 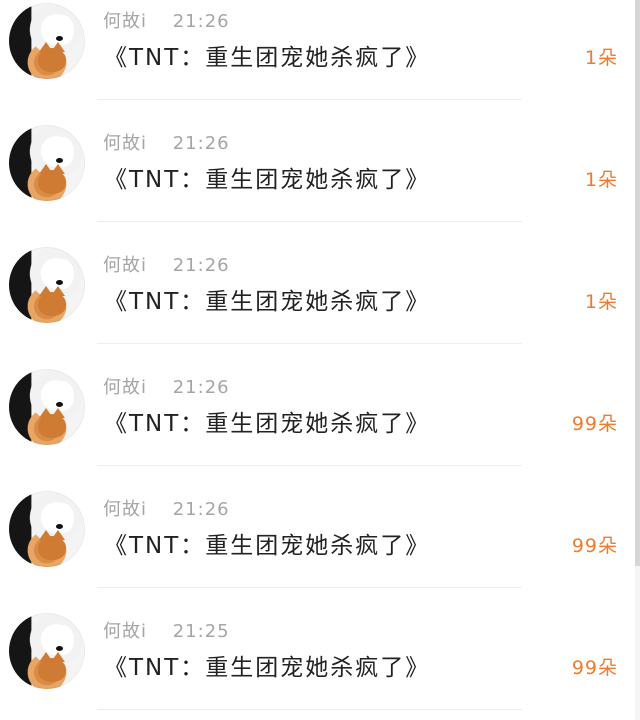 I want to click on vertical-scrollbar, so click(x=637, y=360).